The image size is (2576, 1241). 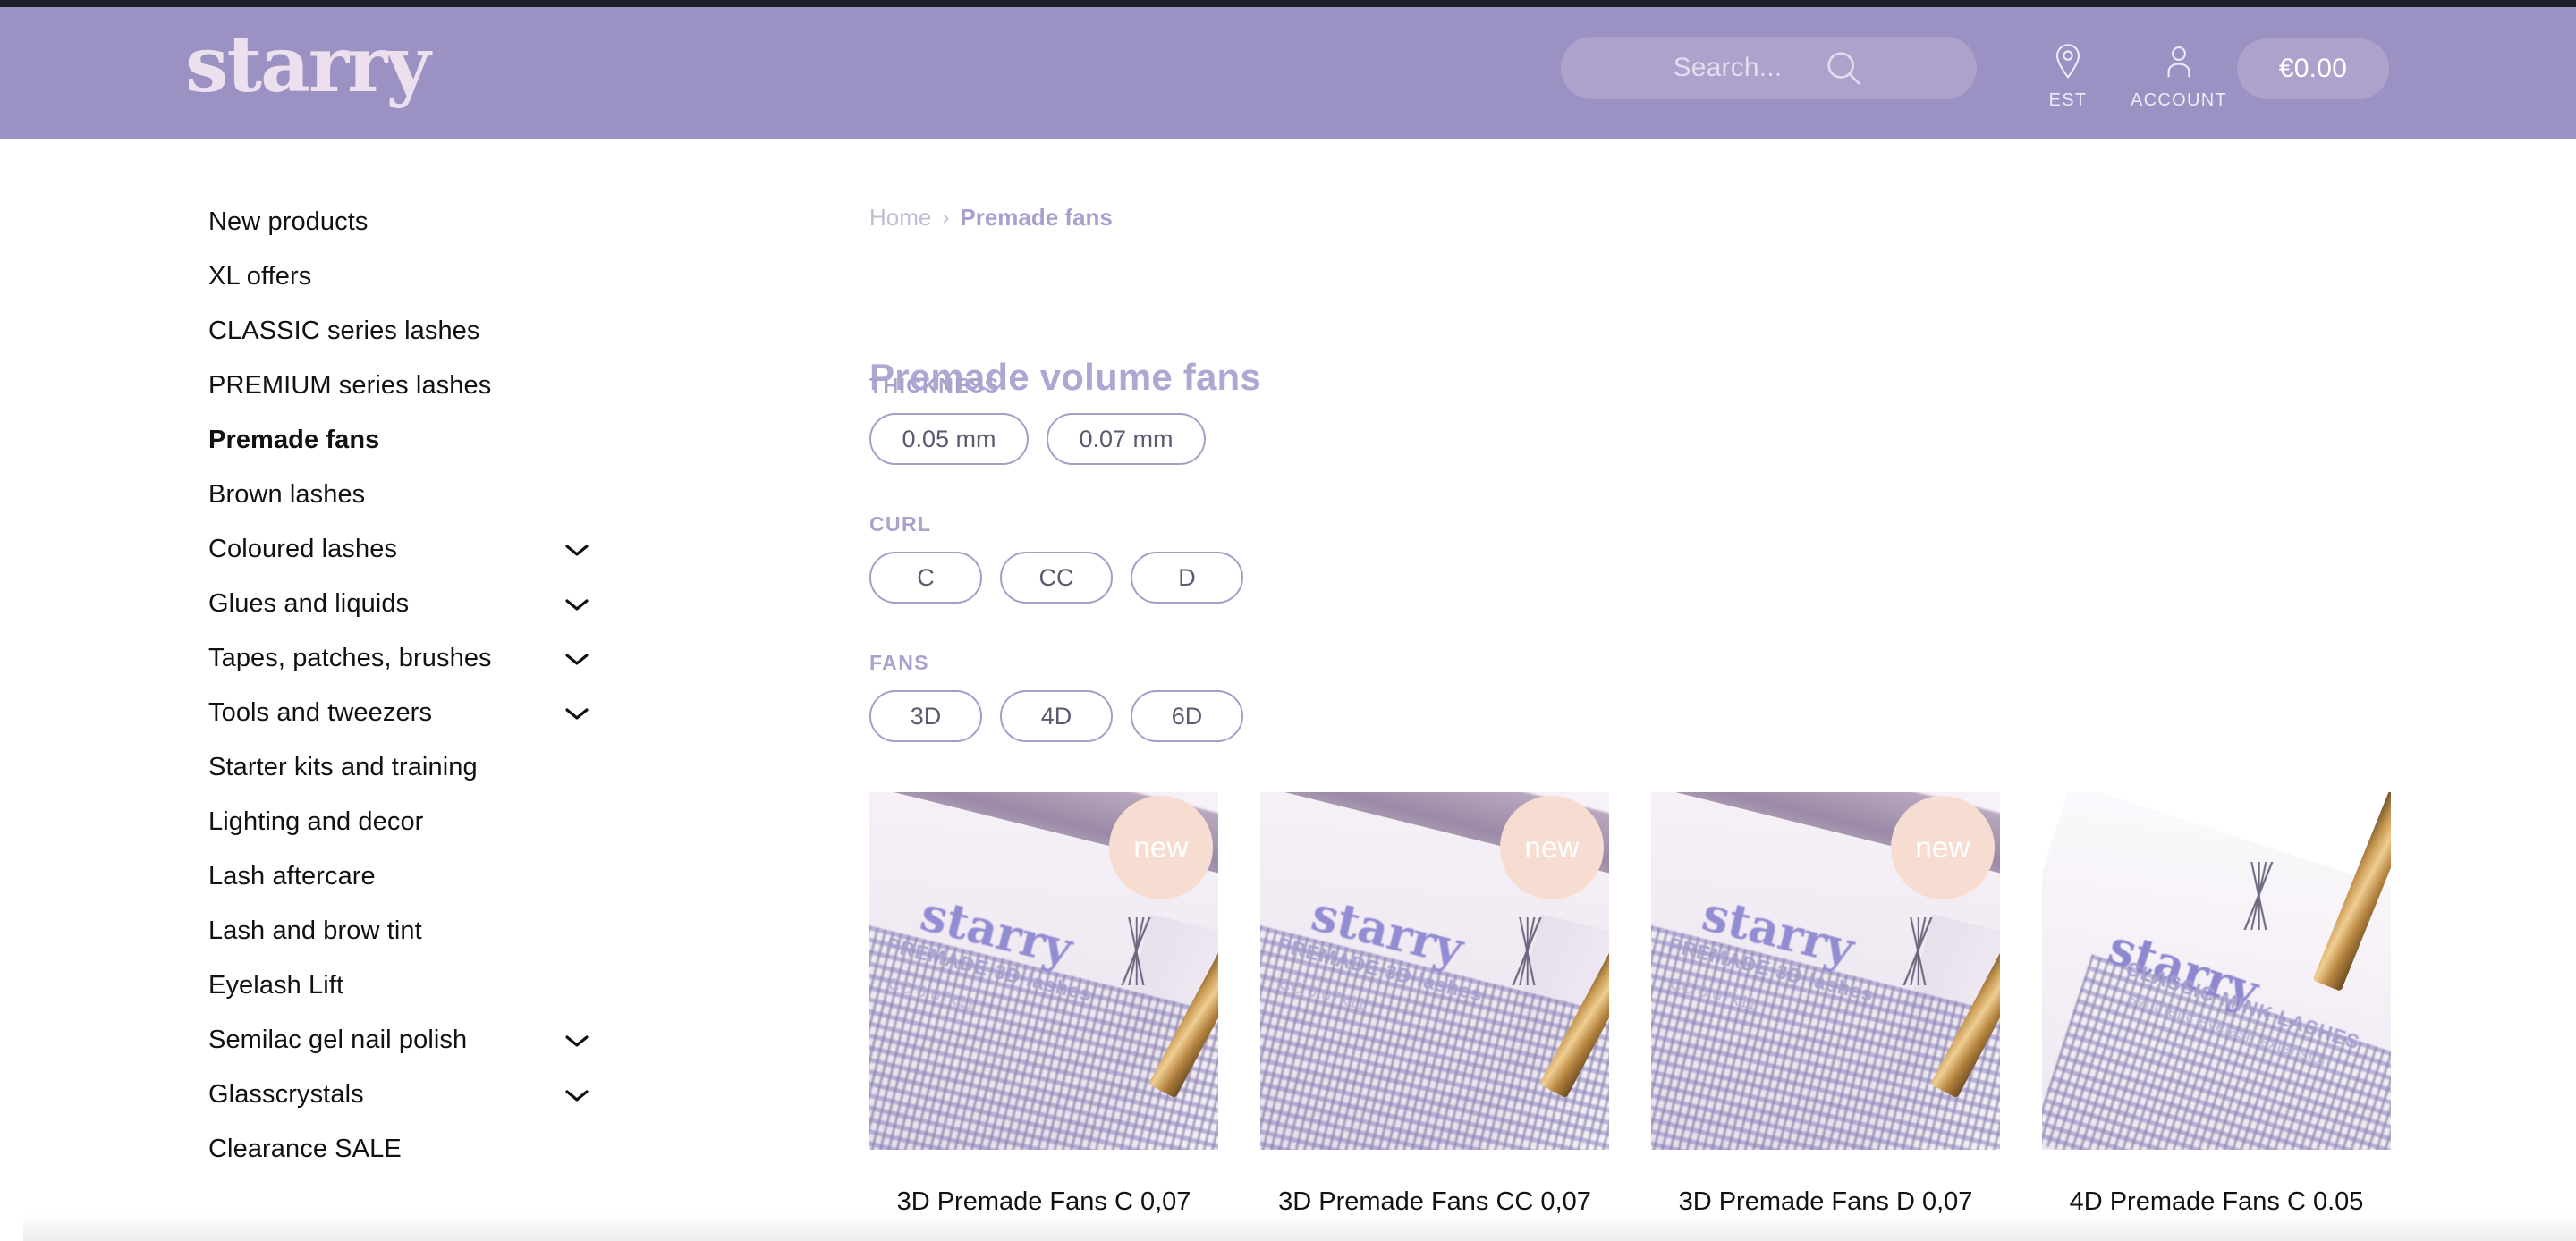 I want to click on sidebar-item-tapes-patches-brushes: Tapes, patches, brushes, so click(x=429, y=658).